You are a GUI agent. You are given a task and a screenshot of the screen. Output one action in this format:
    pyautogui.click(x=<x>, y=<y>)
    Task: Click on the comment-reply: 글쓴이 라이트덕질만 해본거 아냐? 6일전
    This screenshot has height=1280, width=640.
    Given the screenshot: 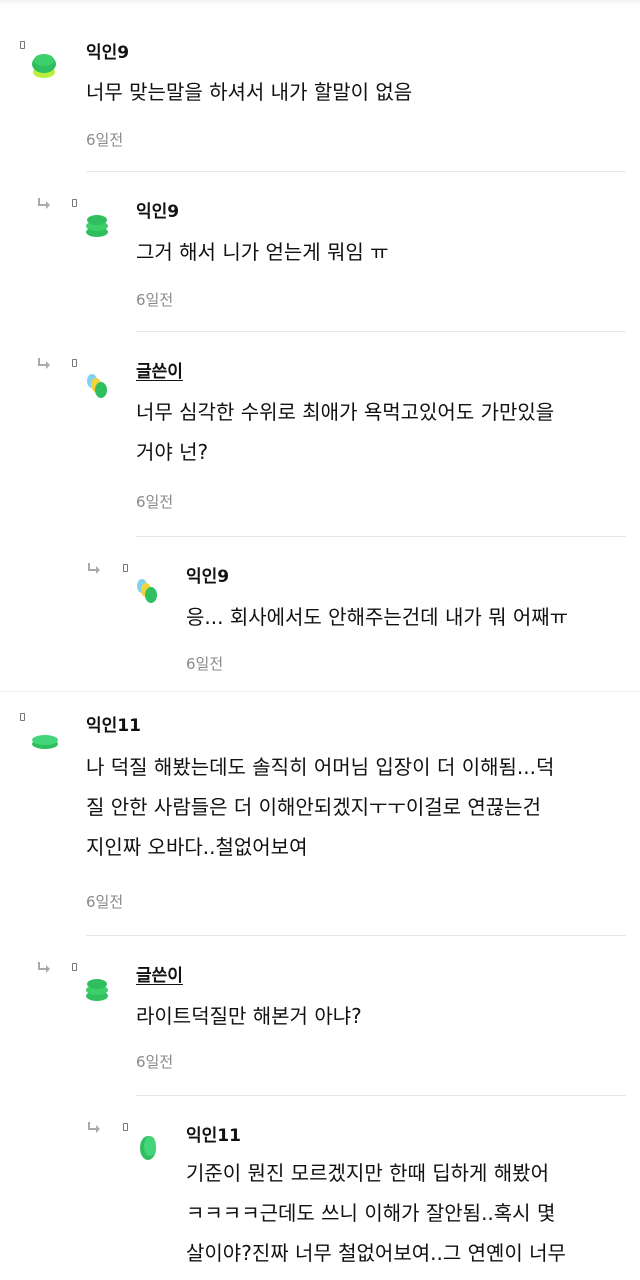 What is the action you would take?
    pyautogui.click(x=320, y=1015)
    